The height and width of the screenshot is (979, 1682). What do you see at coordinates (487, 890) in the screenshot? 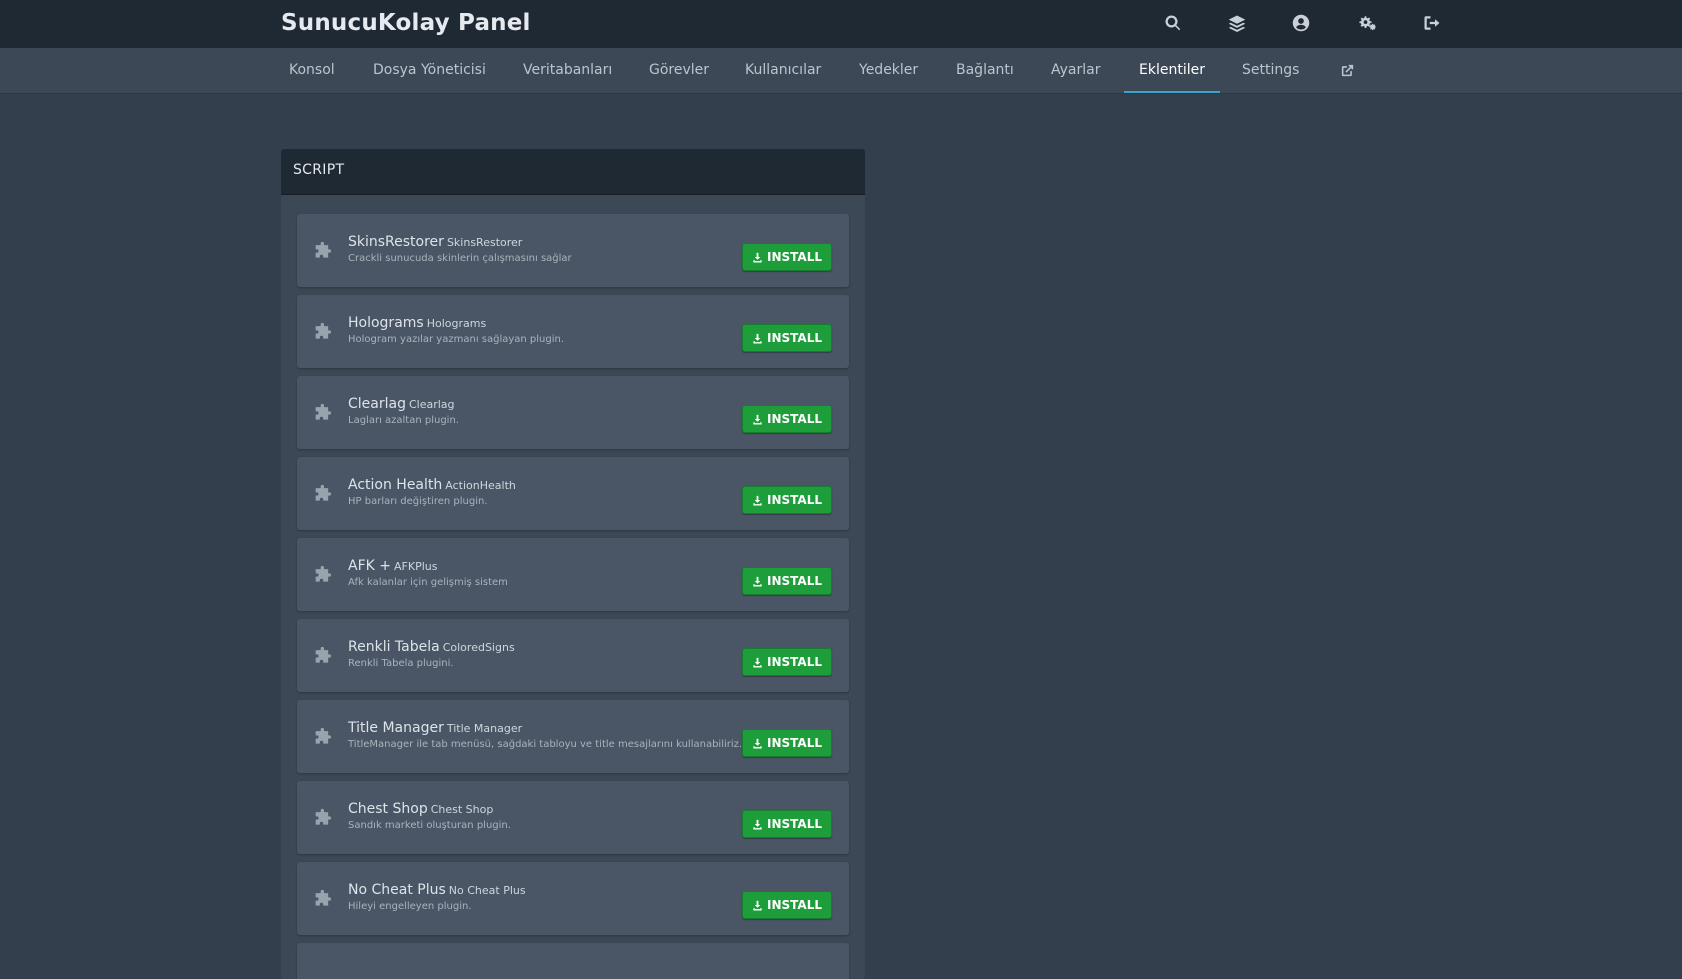
I see `plugin-id: No Cheat Plus` at bounding box center [487, 890].